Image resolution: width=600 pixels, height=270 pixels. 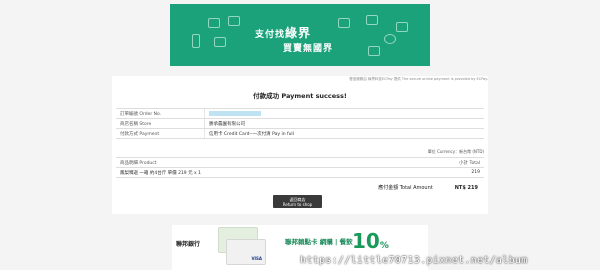 What do you see at coordinates (308, 49) in the screenshot?
I see `banner-slogan-line2: 買賣無國界` at bounding box center [308, 49].